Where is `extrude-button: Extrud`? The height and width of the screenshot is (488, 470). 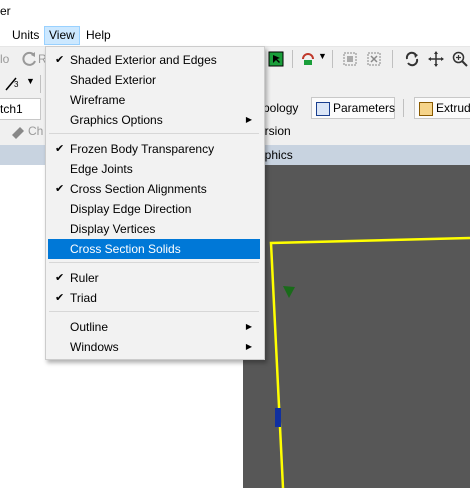
extrude-button: Extrud is located at coordinates (442, 108).